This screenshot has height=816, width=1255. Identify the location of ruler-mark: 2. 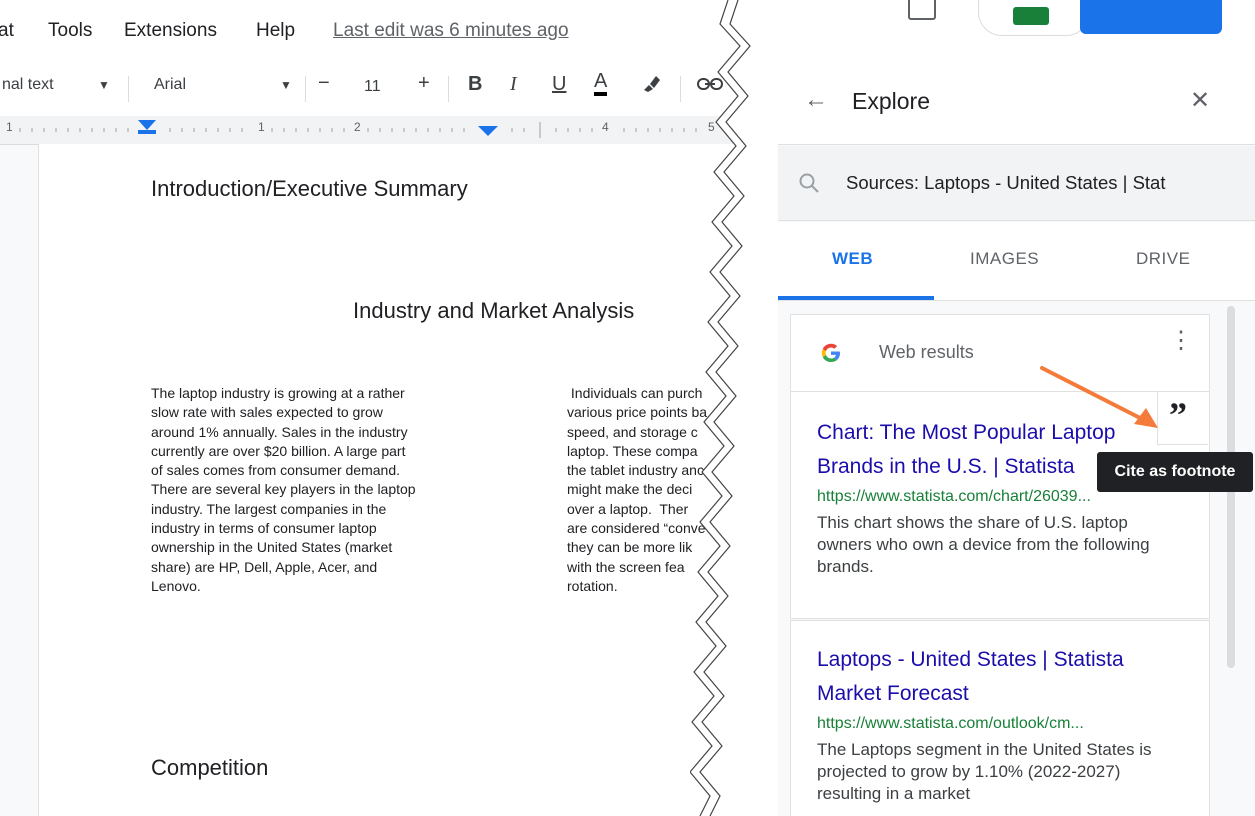
(357, 127).